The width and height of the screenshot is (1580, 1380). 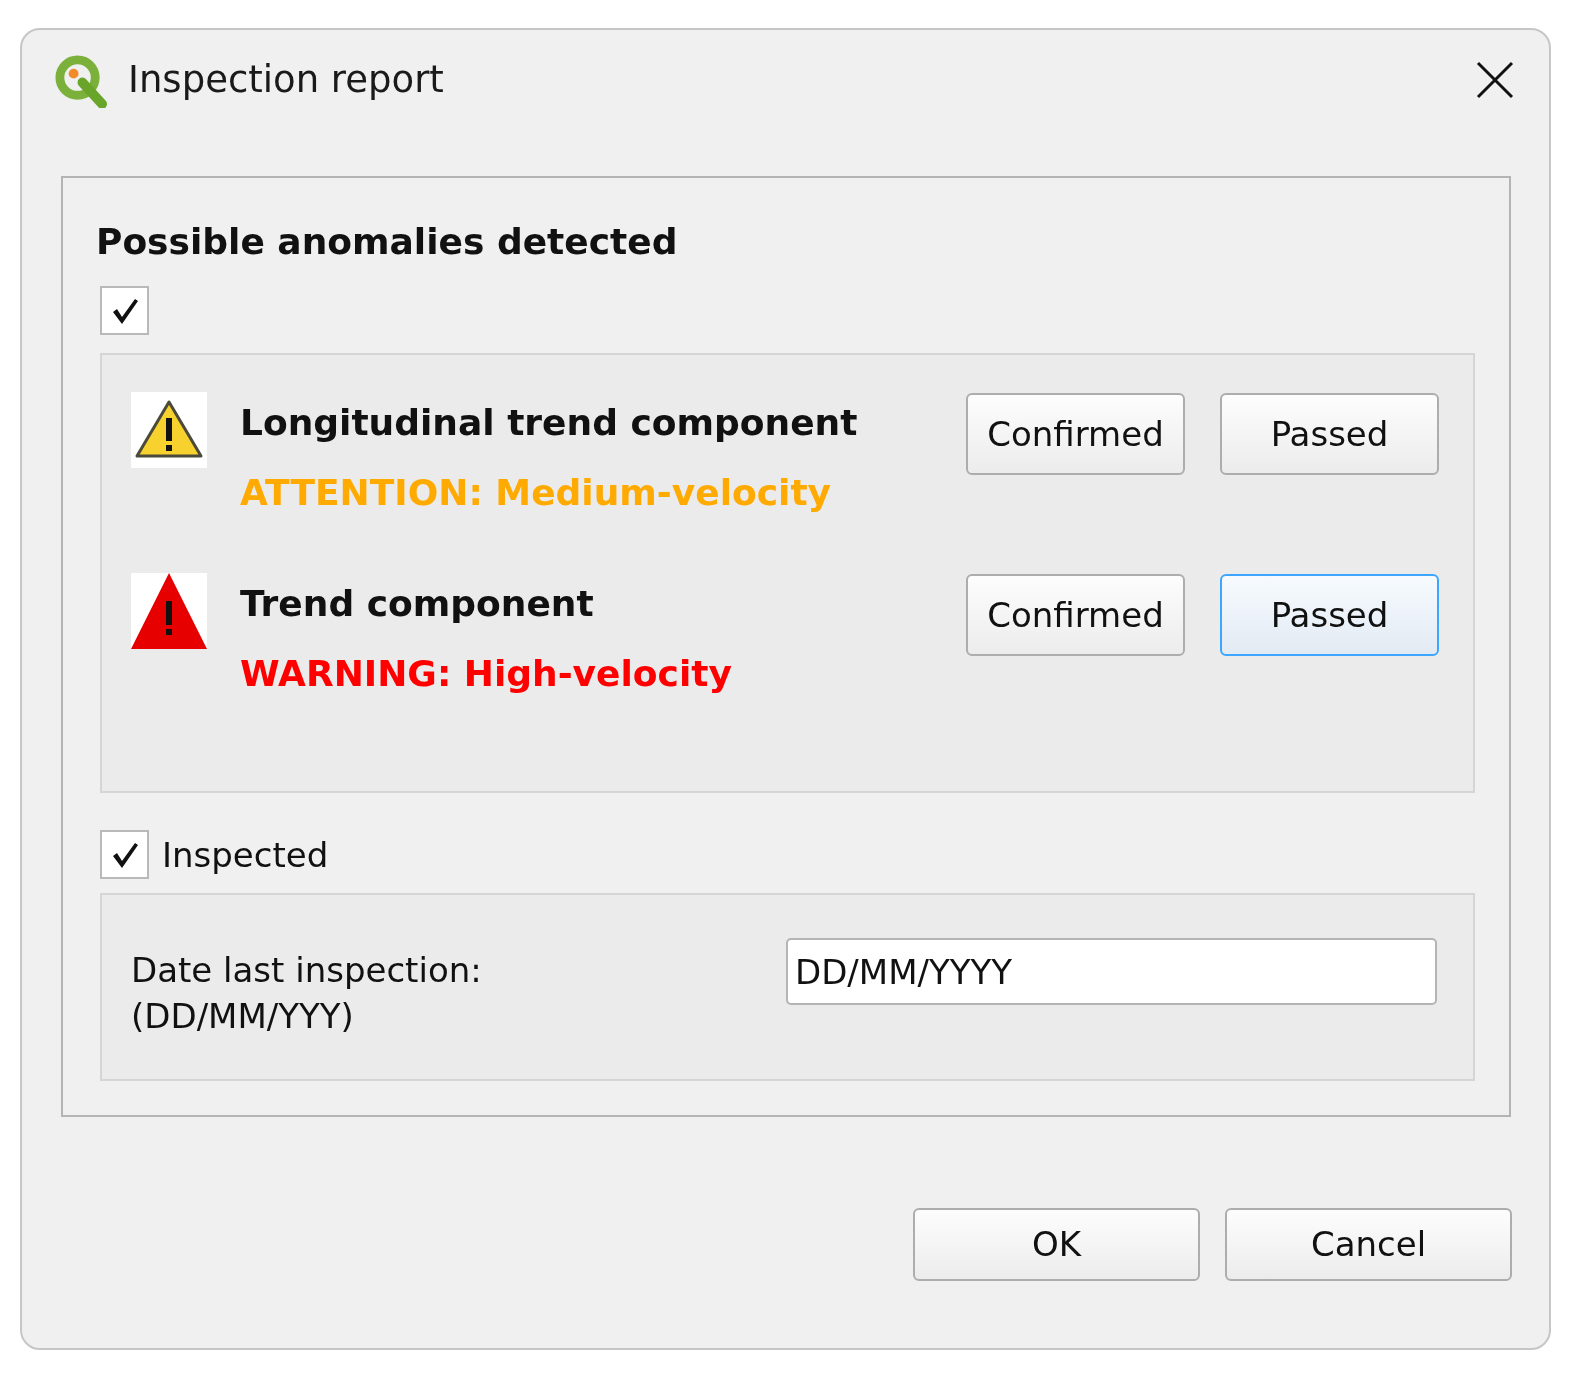 What do you see at coordinates (536, 493) in the screenshot?
I see `anomaly-message: ATTENTION: Medium-velocity` at bounding box center [536, 493].